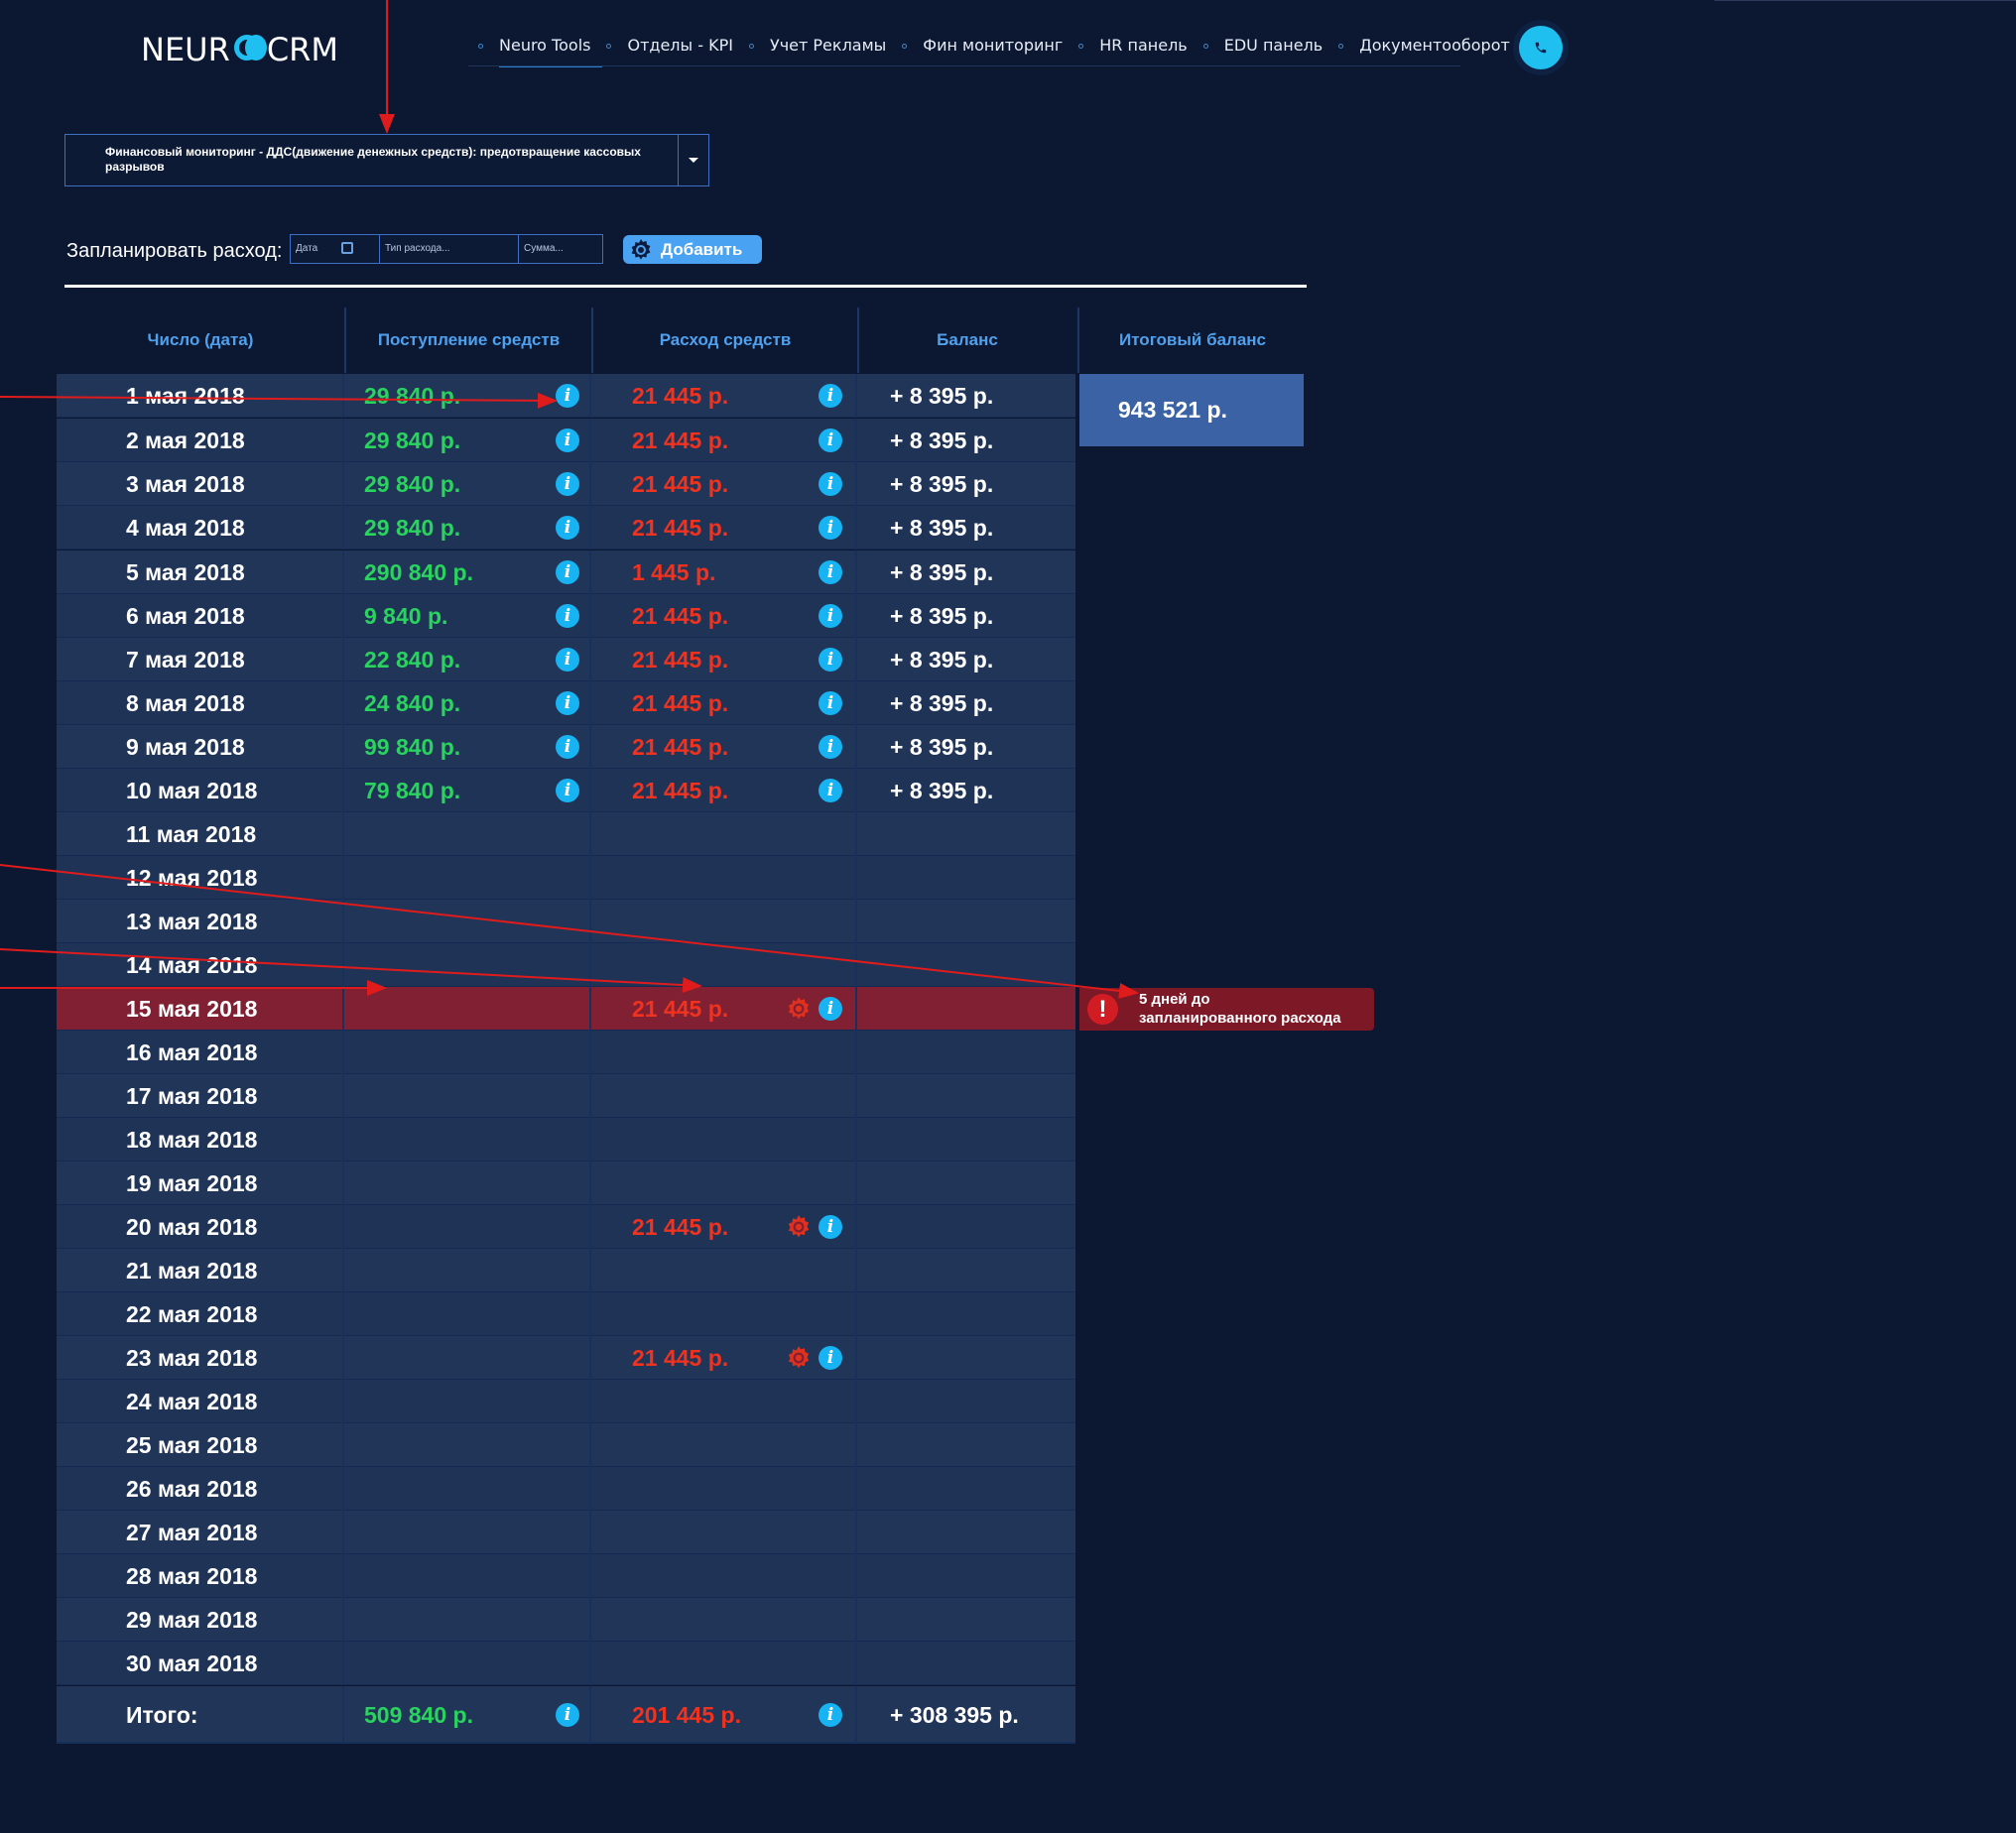  What do you see at coordinates (954, 1715) in the screenshot?
I see `total-balance: + 308 395 р.` at bounding box center [954, 1715].